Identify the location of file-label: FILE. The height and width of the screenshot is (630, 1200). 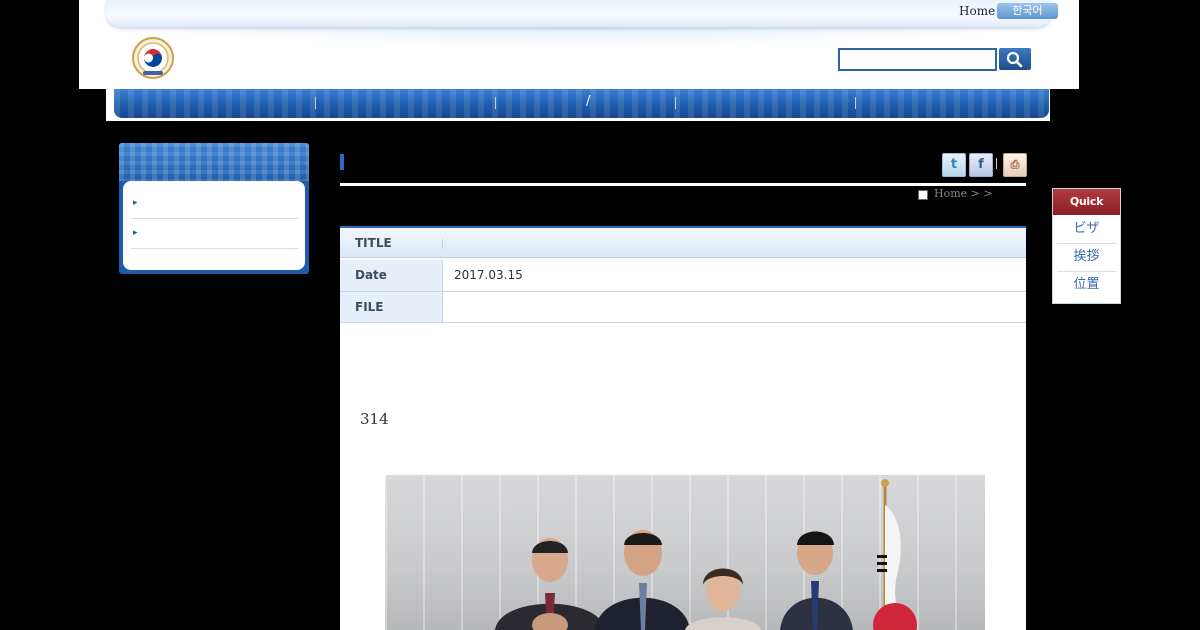
(391, 307).